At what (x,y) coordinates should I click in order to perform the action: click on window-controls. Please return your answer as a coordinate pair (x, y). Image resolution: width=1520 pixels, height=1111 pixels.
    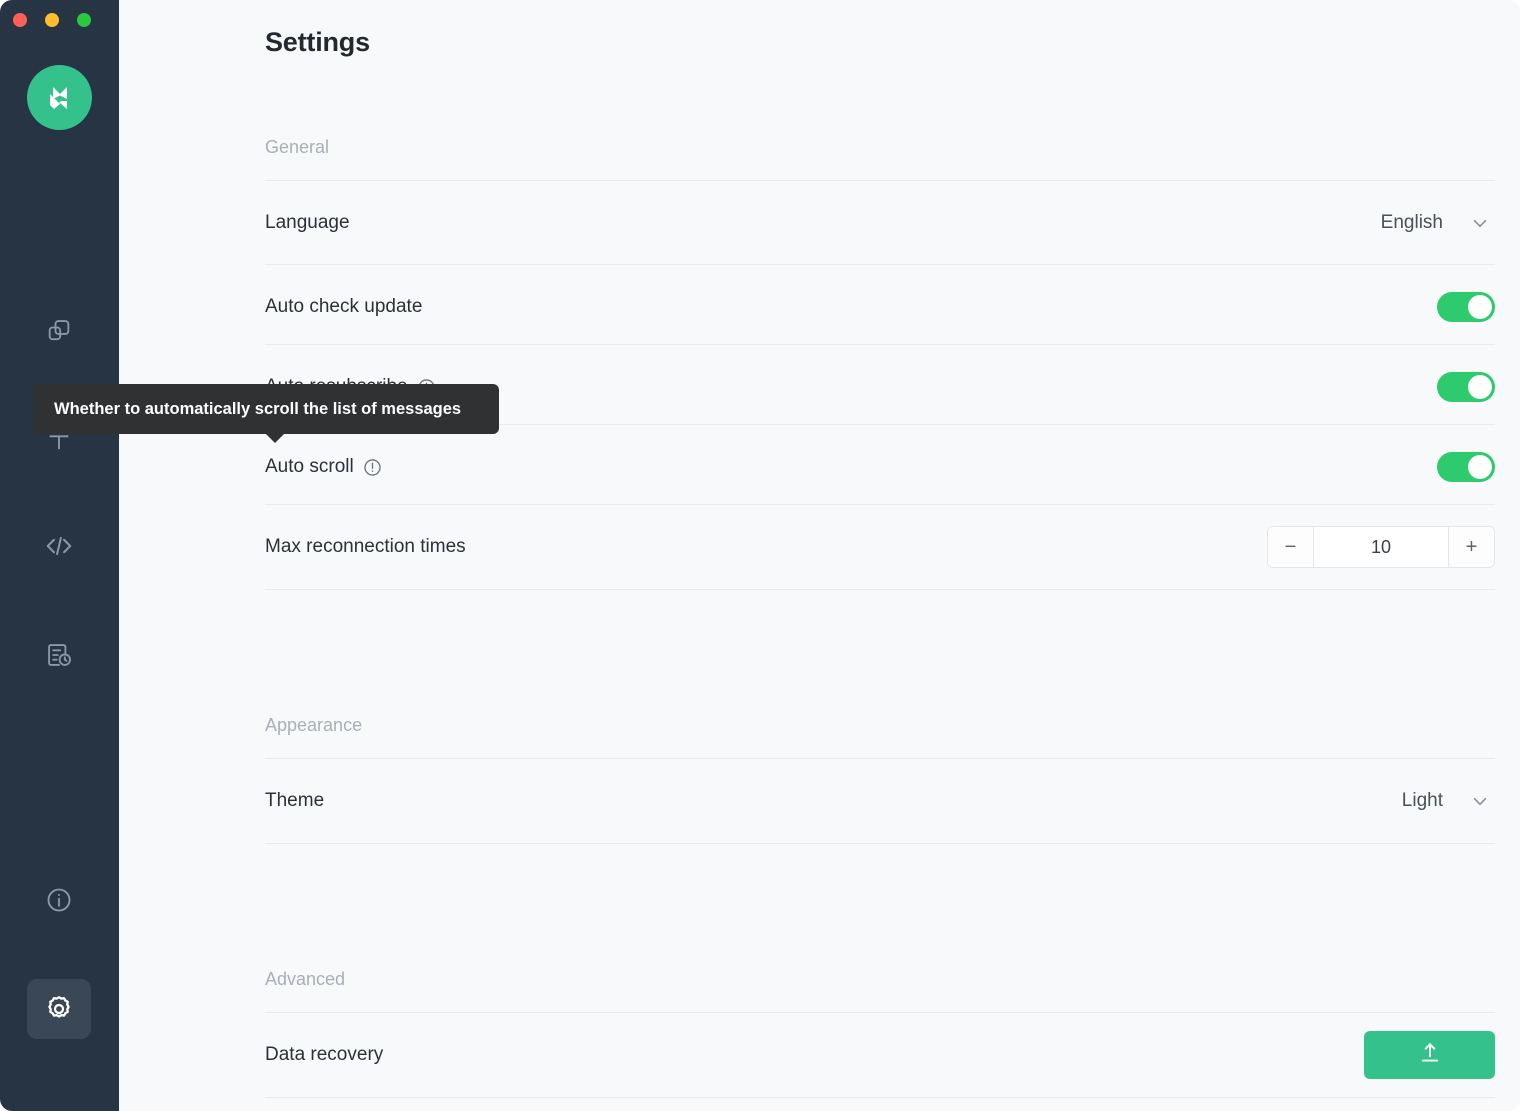
    Looking at the image, I should click on (52, 20).